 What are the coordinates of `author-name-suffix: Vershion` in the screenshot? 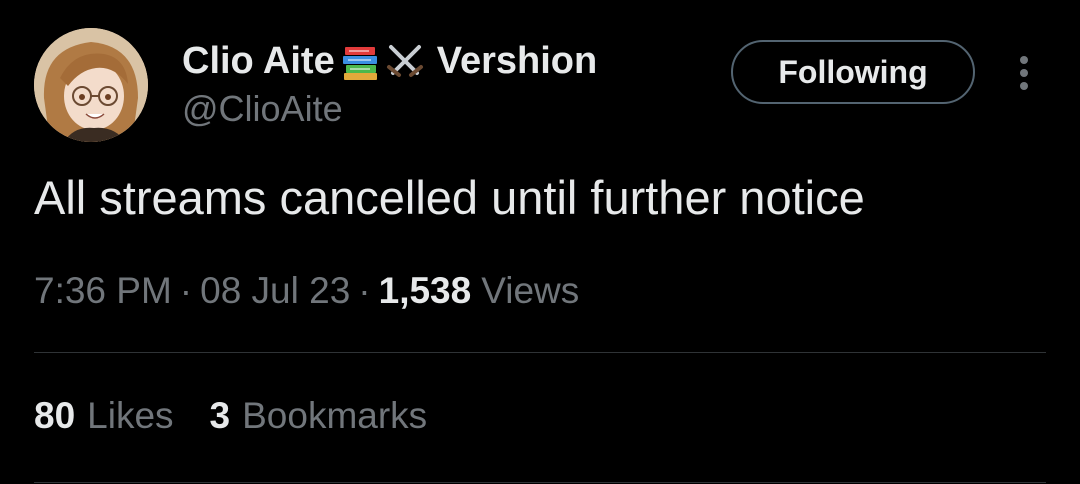 It's located at (517, 61).